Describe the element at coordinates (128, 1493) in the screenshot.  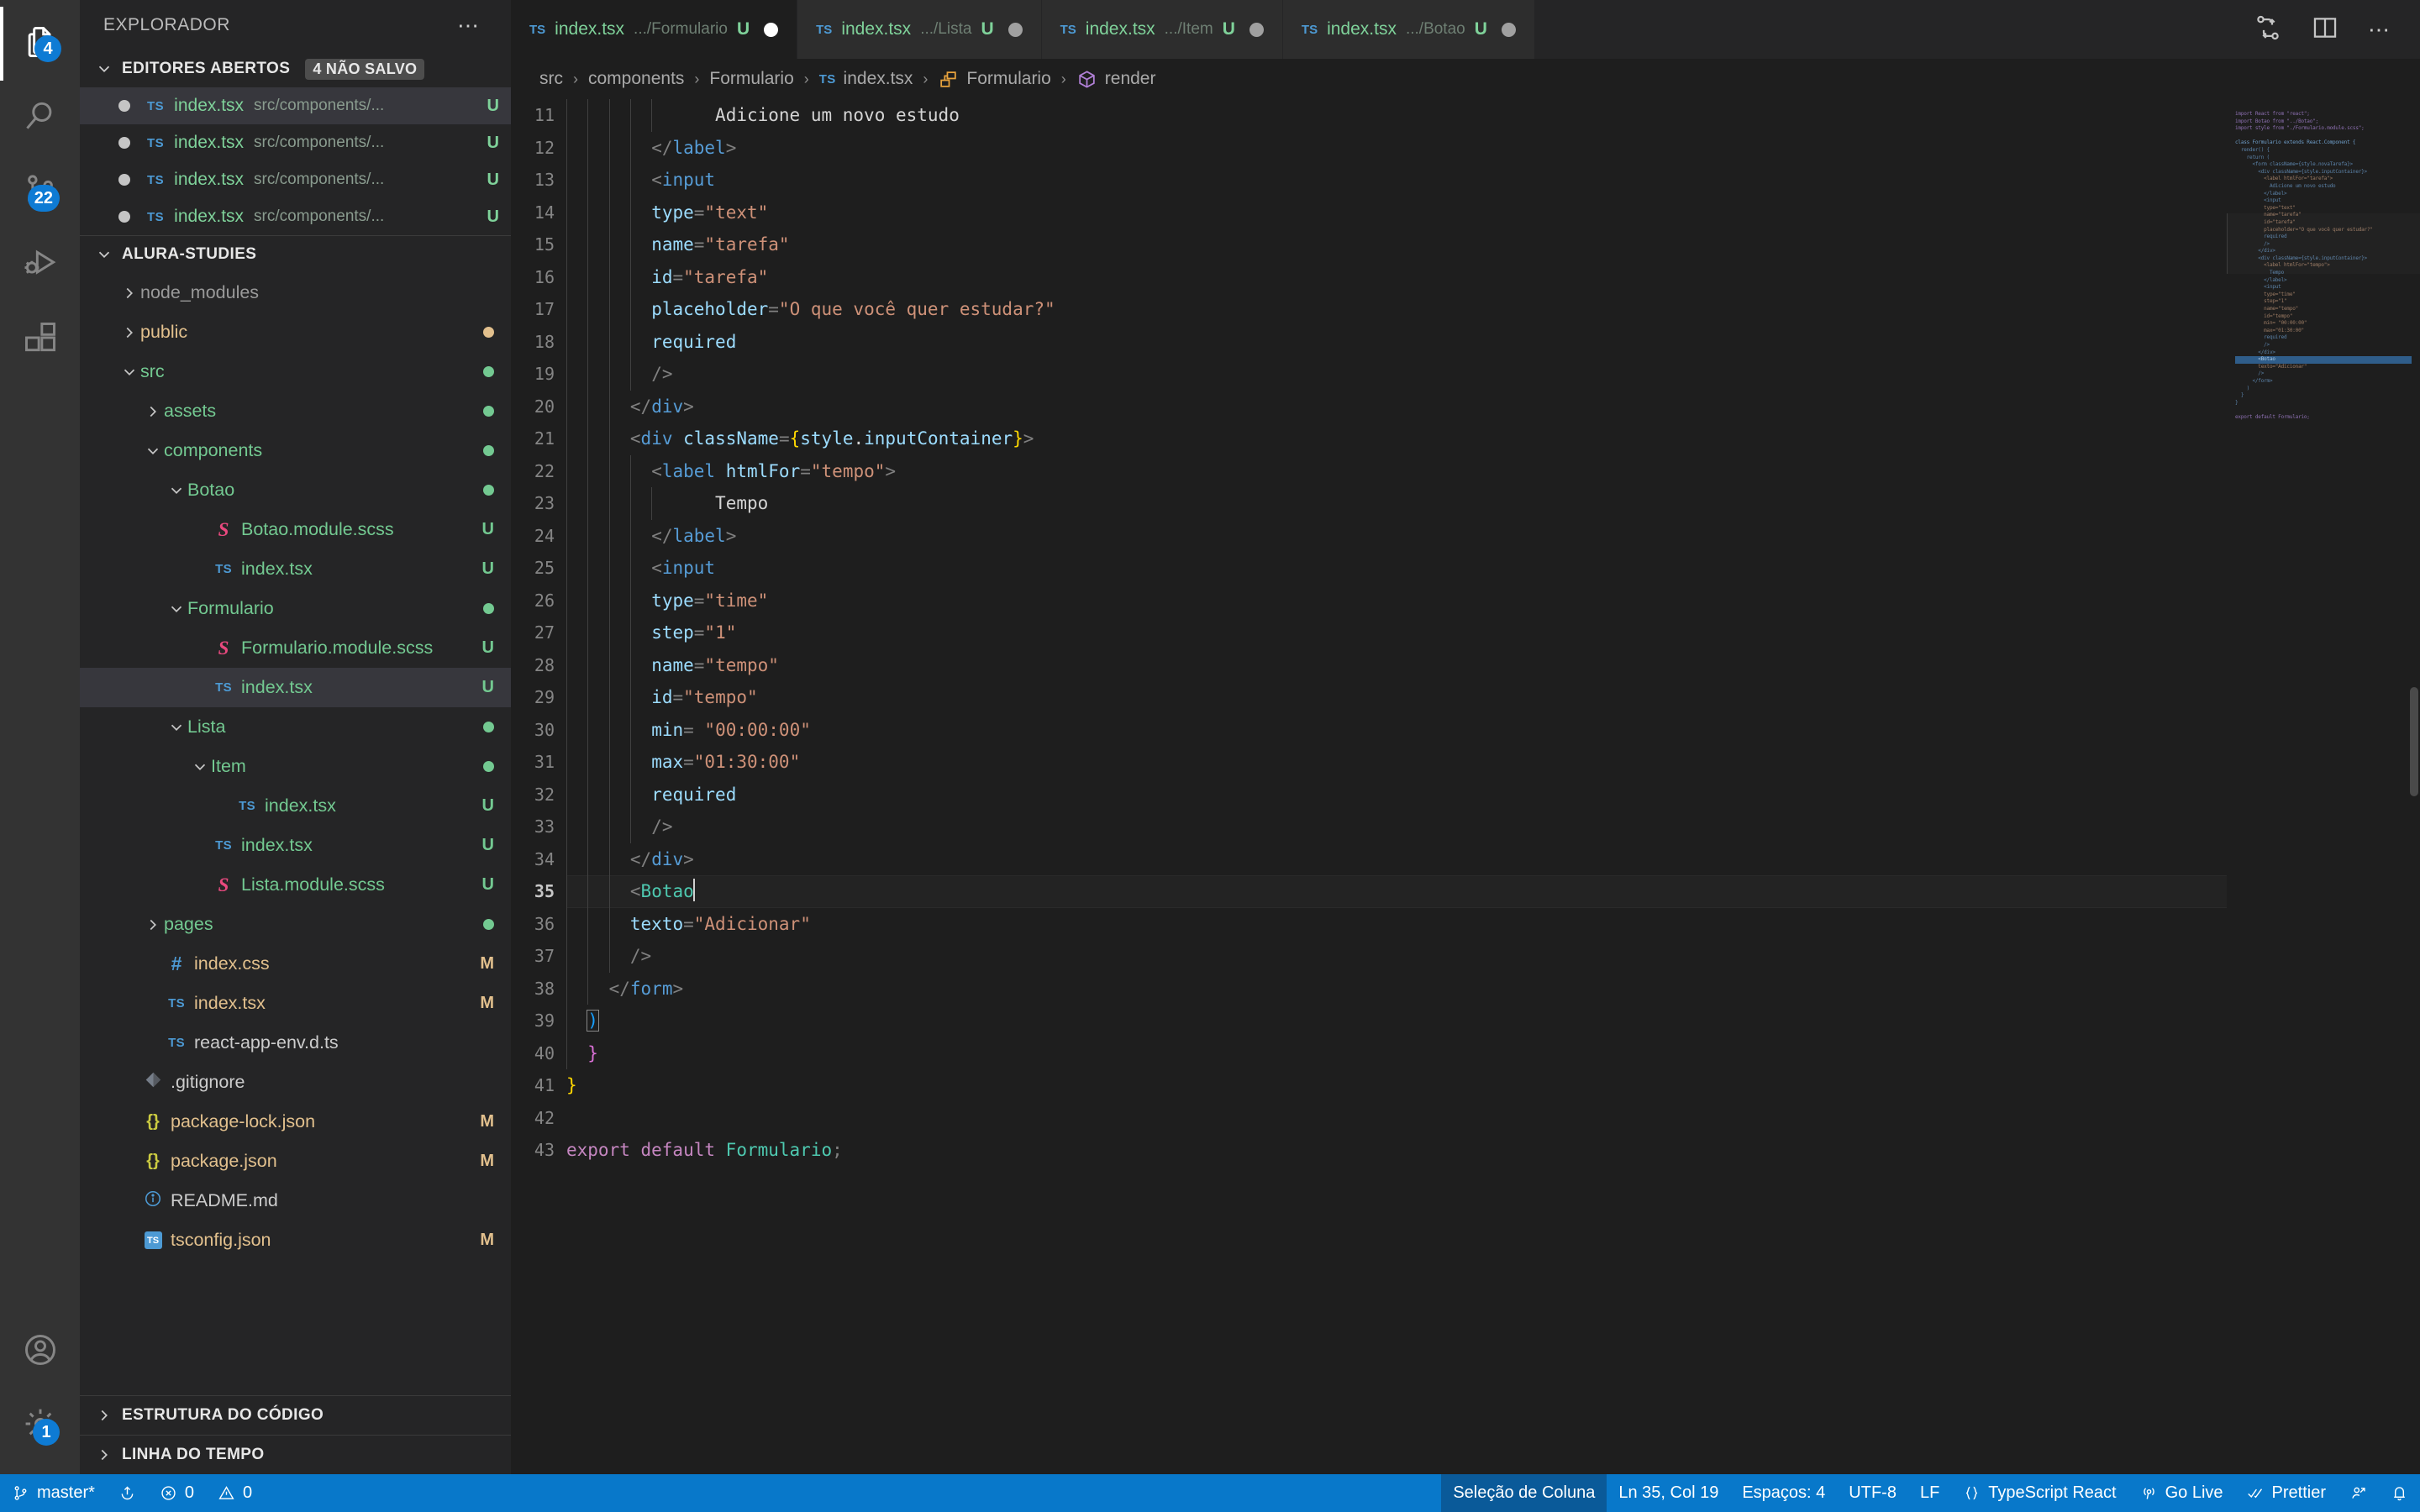
I see `status-sync` at that location.